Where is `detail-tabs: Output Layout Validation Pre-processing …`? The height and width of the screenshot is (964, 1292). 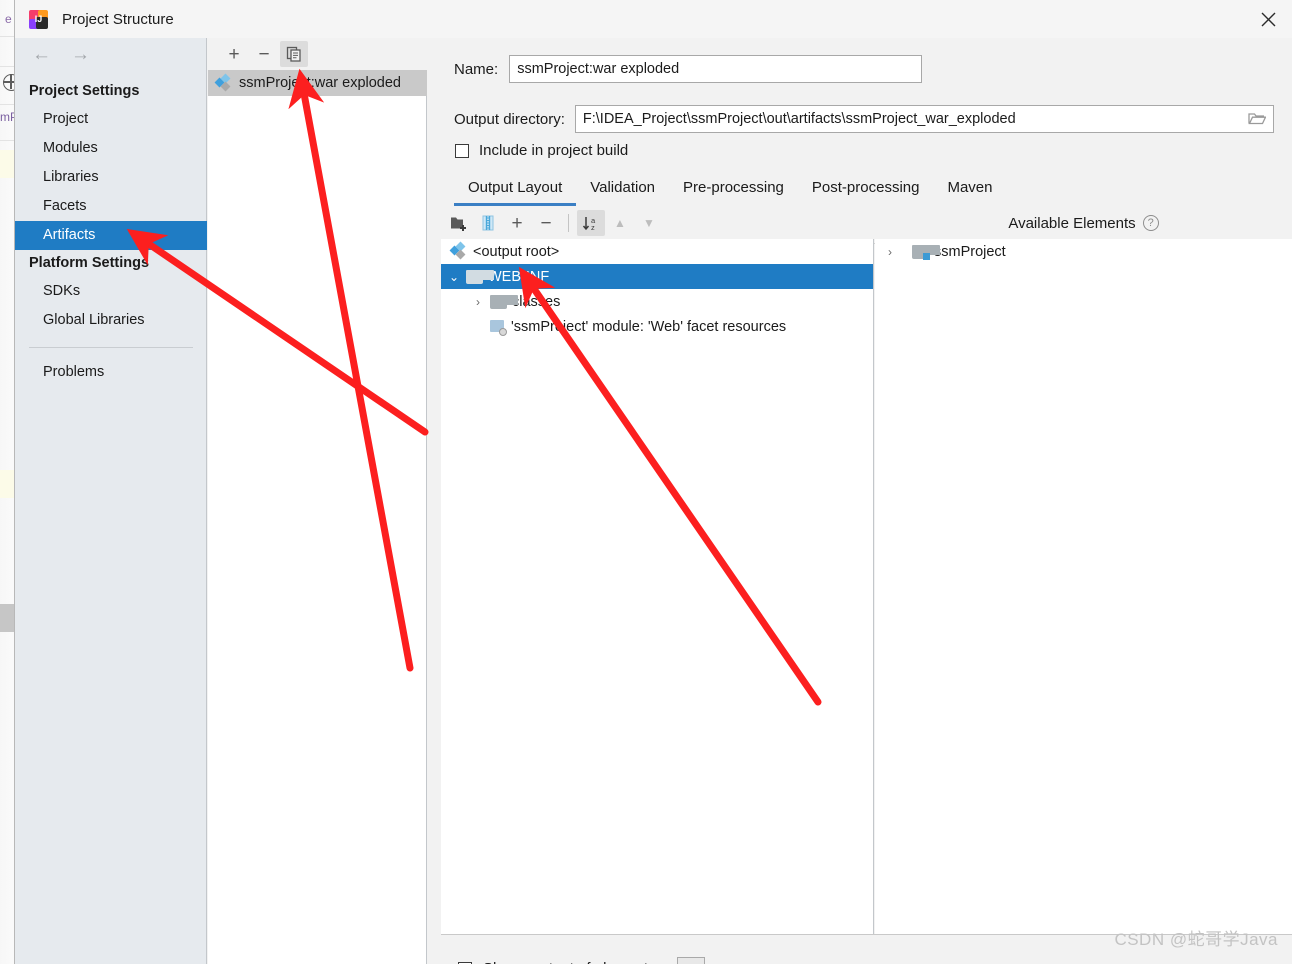
detail-tabs: Output Layout Validation Pre-processing … is located at coordinates (873, 189).